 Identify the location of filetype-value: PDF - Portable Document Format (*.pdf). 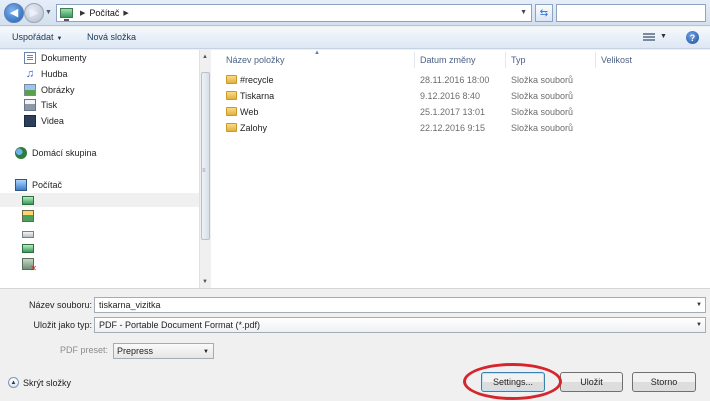
(180, 325).